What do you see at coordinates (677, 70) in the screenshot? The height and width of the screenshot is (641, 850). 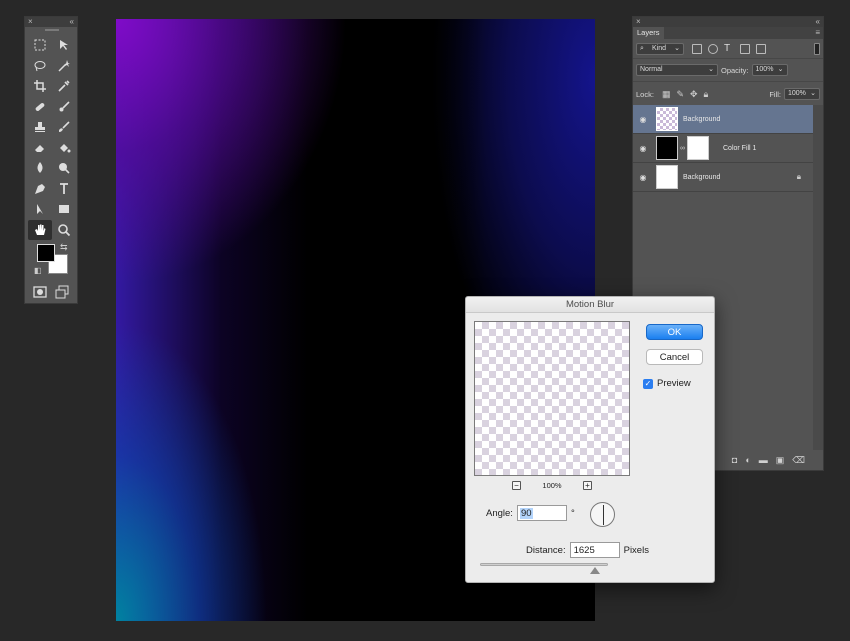 I see `blend-mode-select: Normal ⌄` at bounding box center [677, 70].